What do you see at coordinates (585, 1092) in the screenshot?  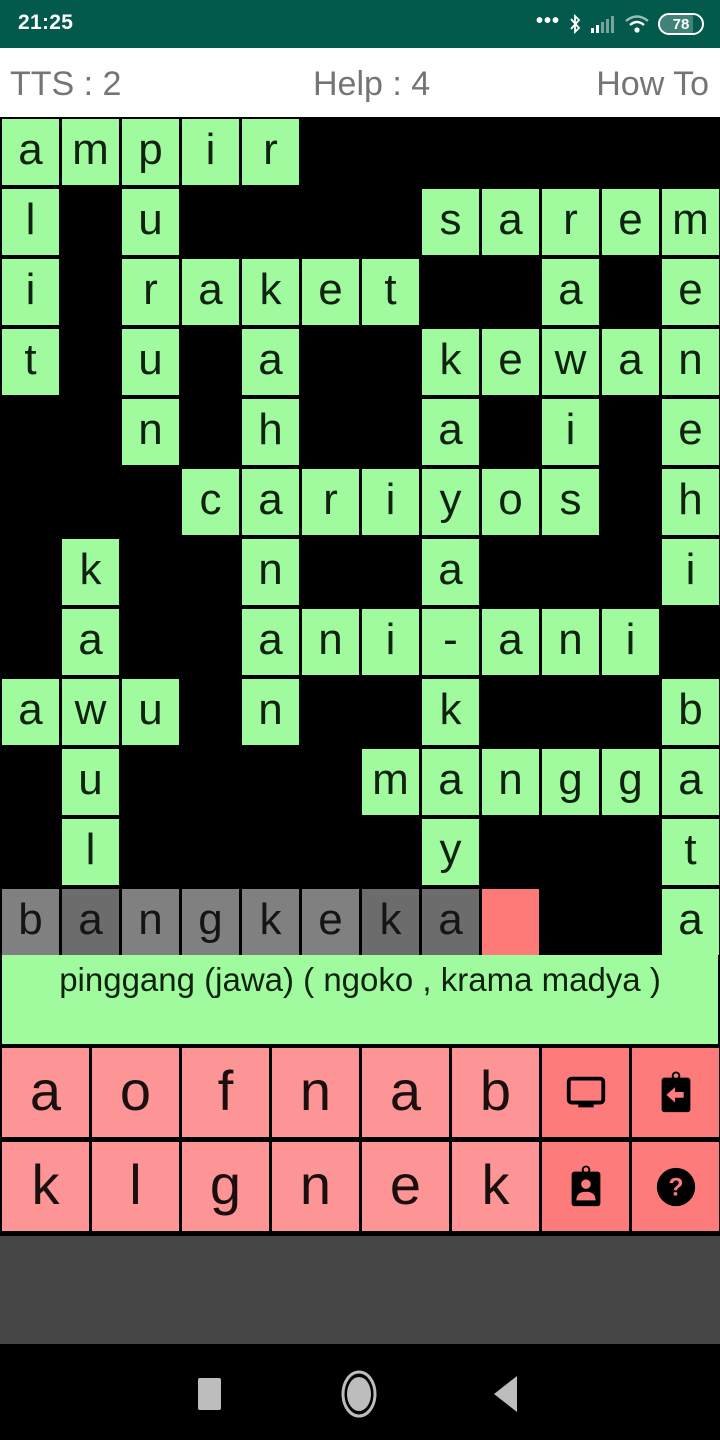 I see `monitor-button` at bounding box center [585, 1092].